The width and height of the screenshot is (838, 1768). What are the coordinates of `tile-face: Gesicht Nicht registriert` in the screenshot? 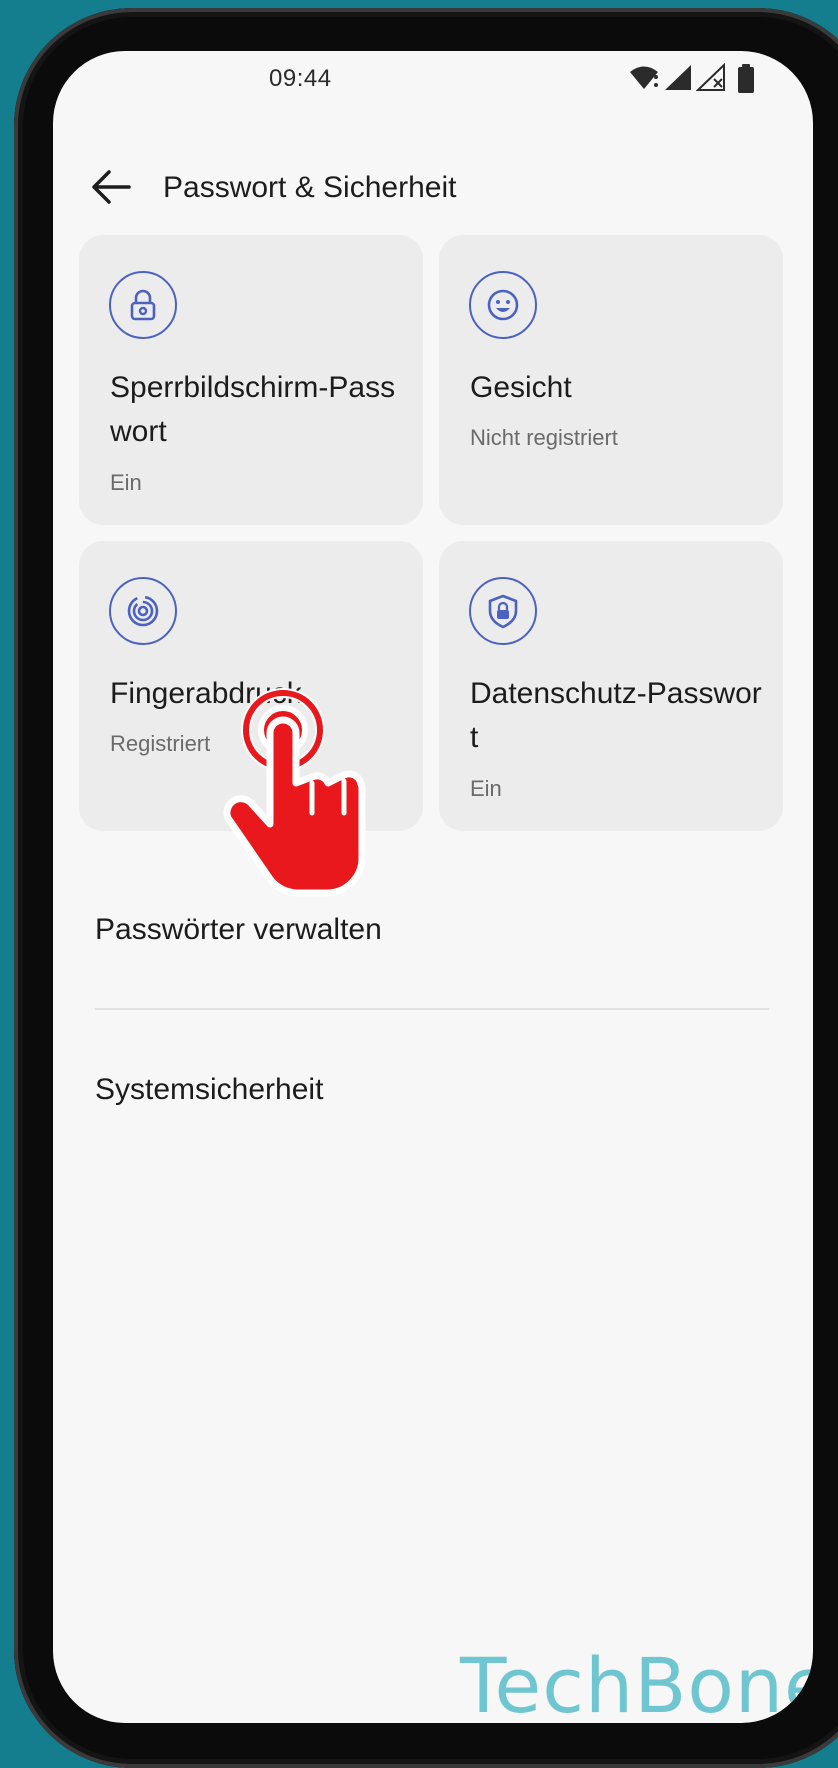 It's located at (611, 380).